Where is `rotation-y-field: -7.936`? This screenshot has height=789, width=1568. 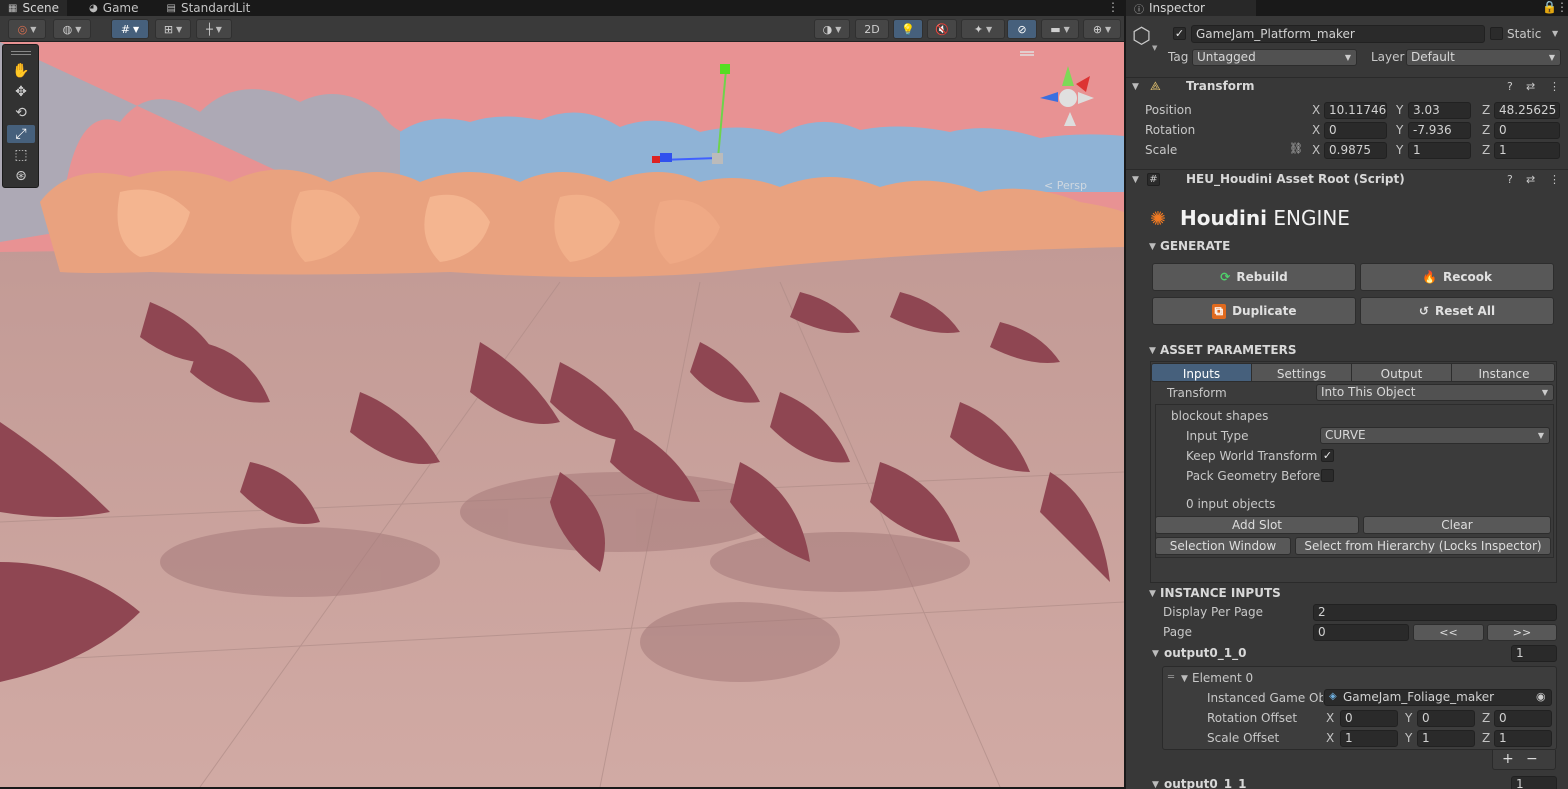 rotation-y-field: -7.936 is located at coordinates (1439, 130).